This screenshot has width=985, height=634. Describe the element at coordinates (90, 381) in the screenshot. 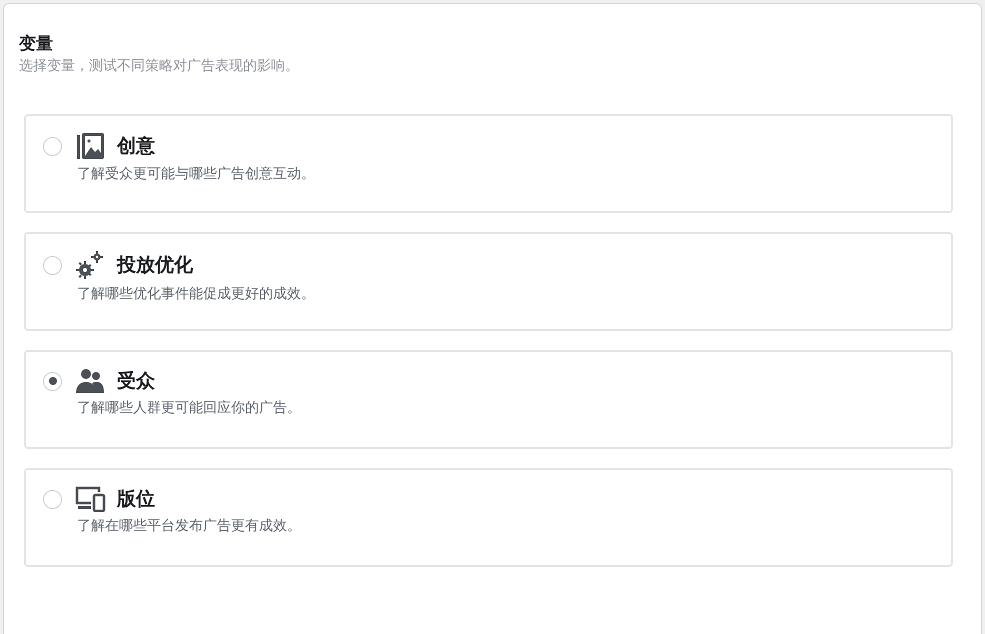

I see `people-icon` at that location.